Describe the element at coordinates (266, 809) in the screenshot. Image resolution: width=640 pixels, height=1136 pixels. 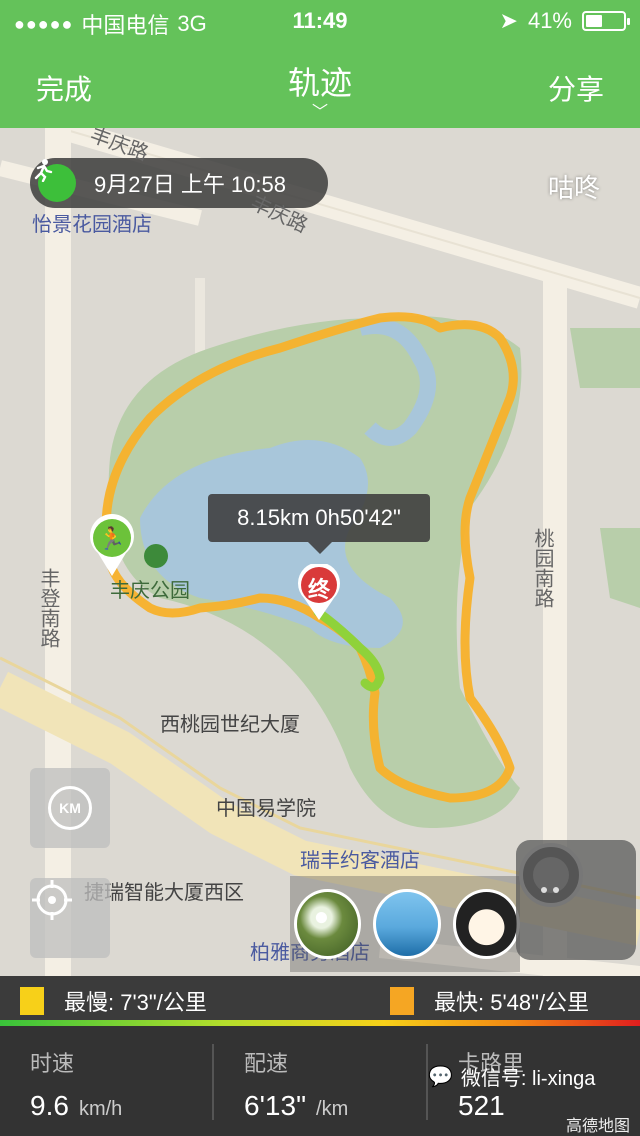
I see `label-school: 中国易学院` at that location.